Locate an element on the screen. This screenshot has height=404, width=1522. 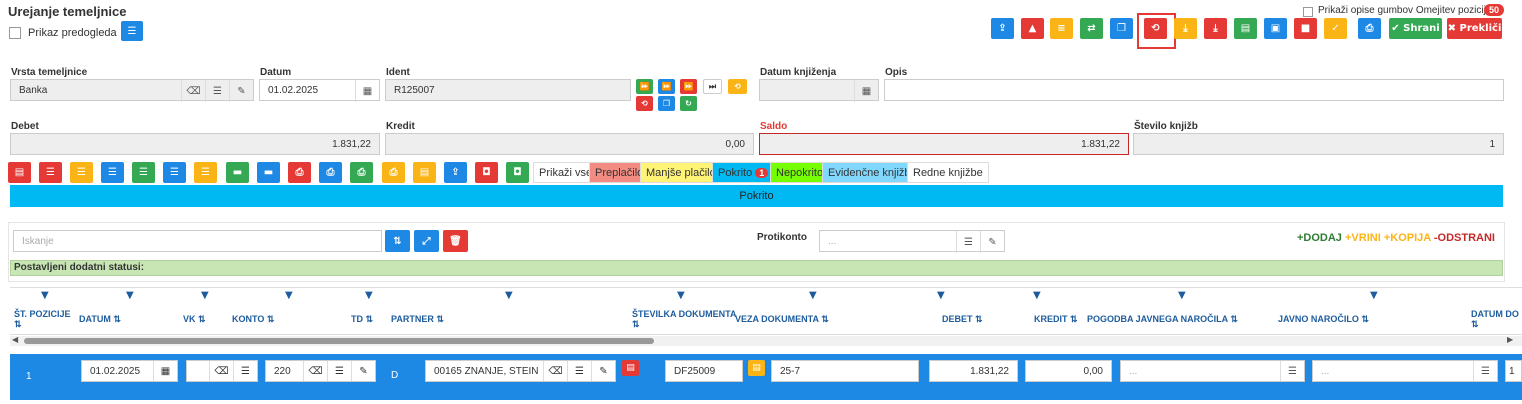
ident-first-icon: ⏩ is located at coordinates (644, 86).